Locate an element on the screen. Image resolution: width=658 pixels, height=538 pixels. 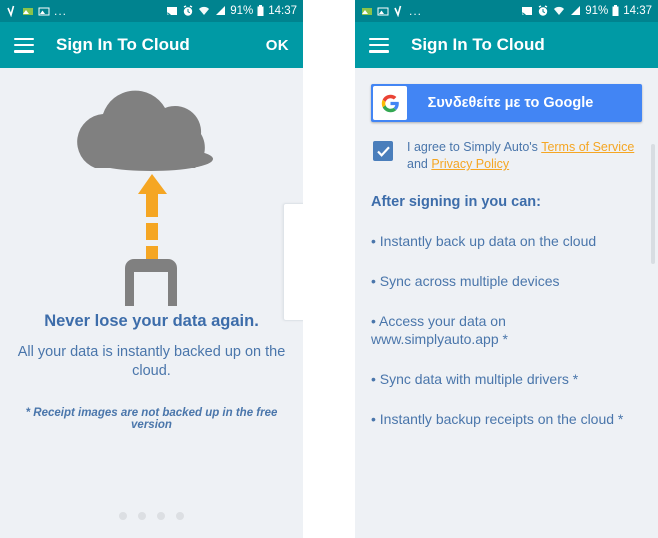
google-signin-wrapper: Συνδεθείτε με το Google is located at coordinates (506, 95).